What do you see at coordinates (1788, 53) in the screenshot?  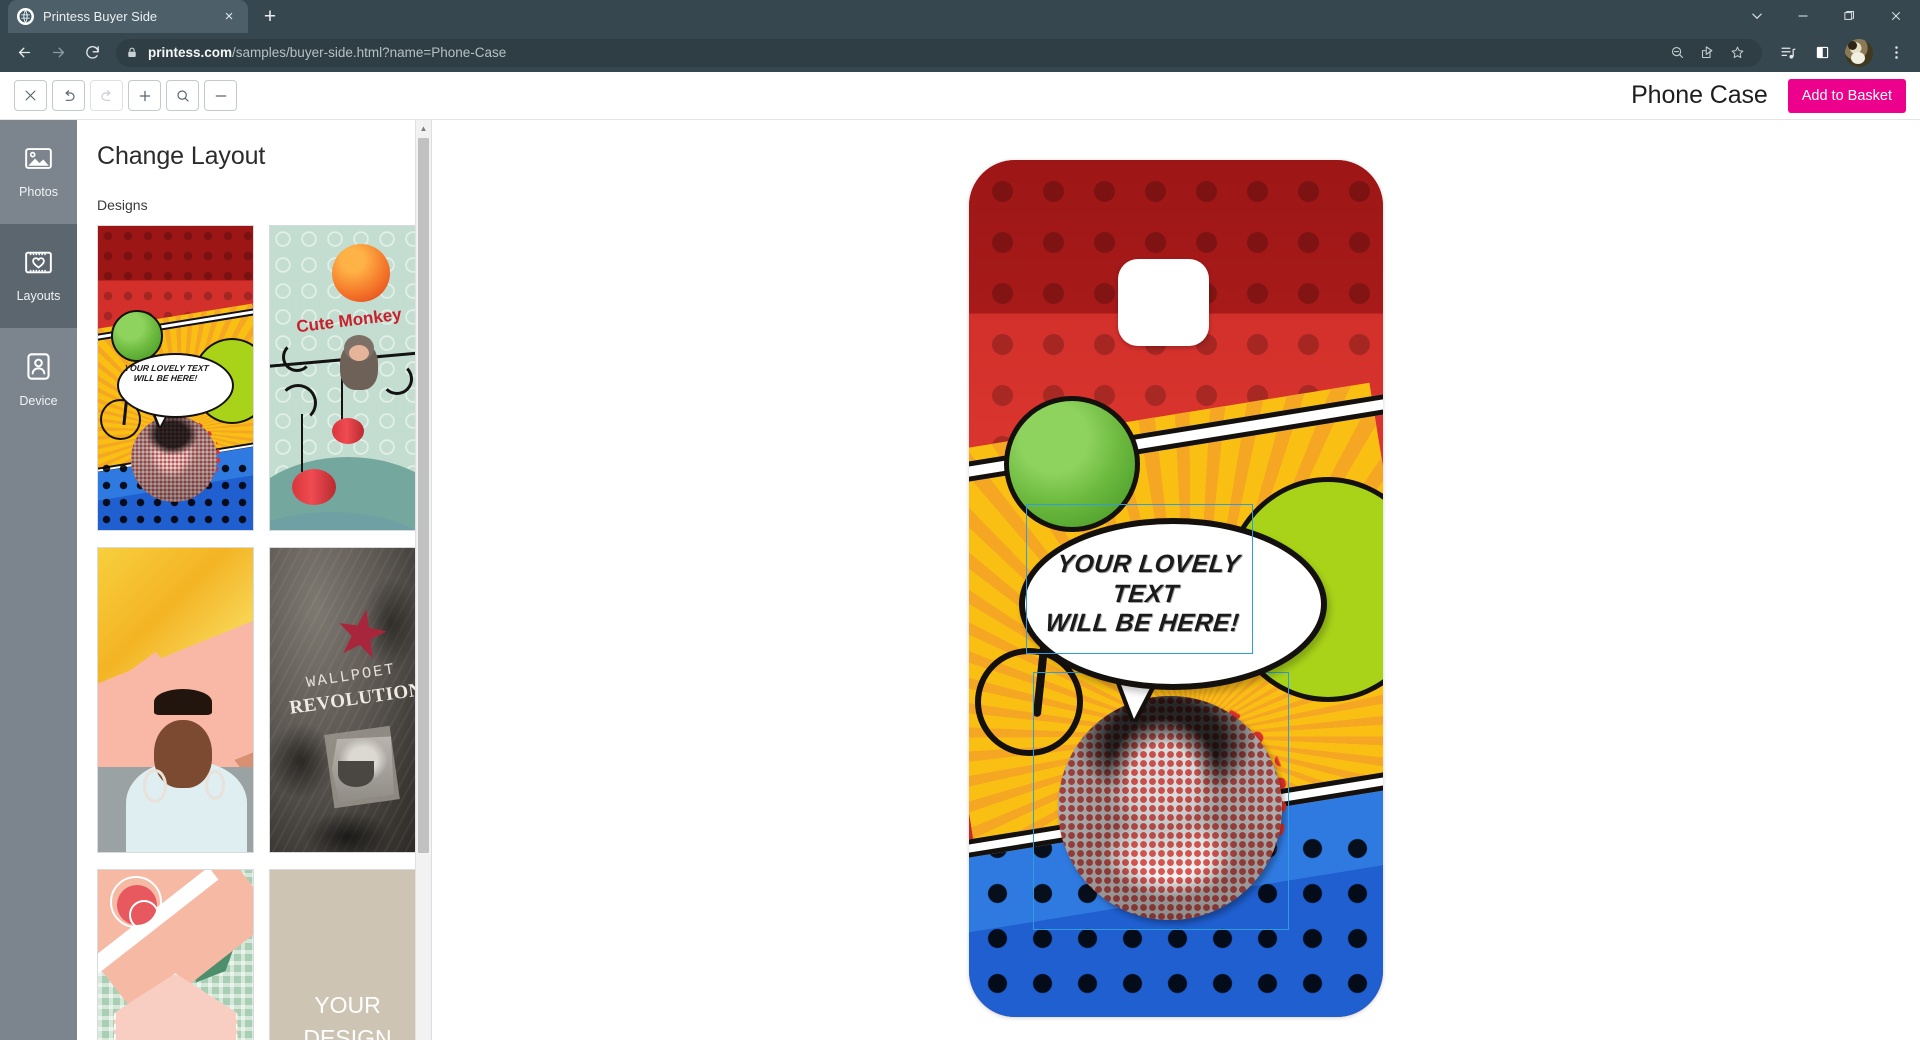 I see `collections-icon` at bounding box center [1788, 53].